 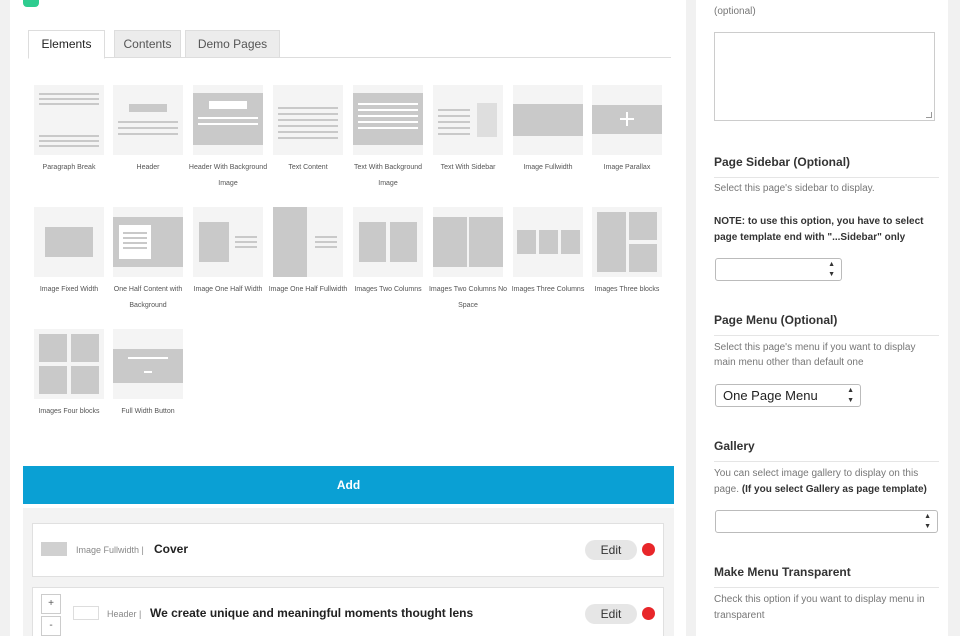 I want to click on text-background-icon, so click(x=388, y=120).